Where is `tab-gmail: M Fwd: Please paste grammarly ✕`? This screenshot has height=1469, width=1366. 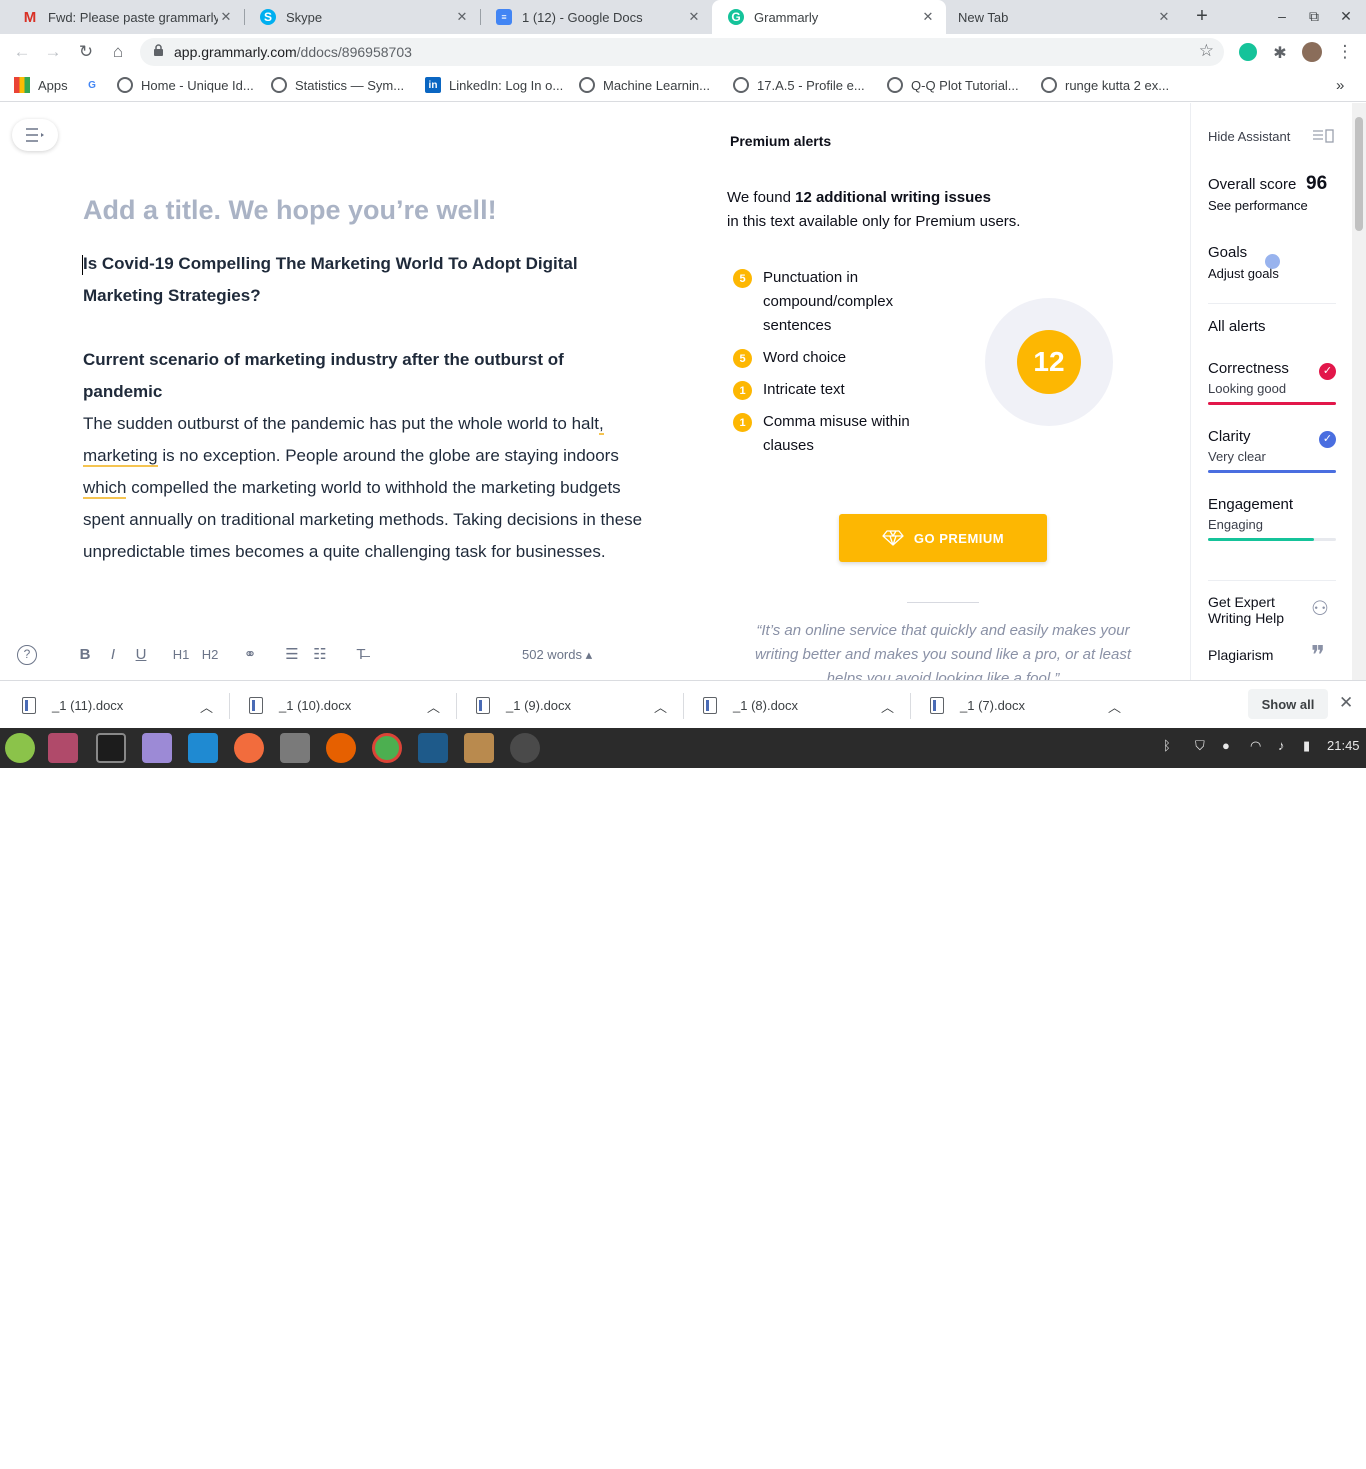 tab-gmail: M Fwd: Please paste grammarly ✕ is located at coordinates (125, 17).